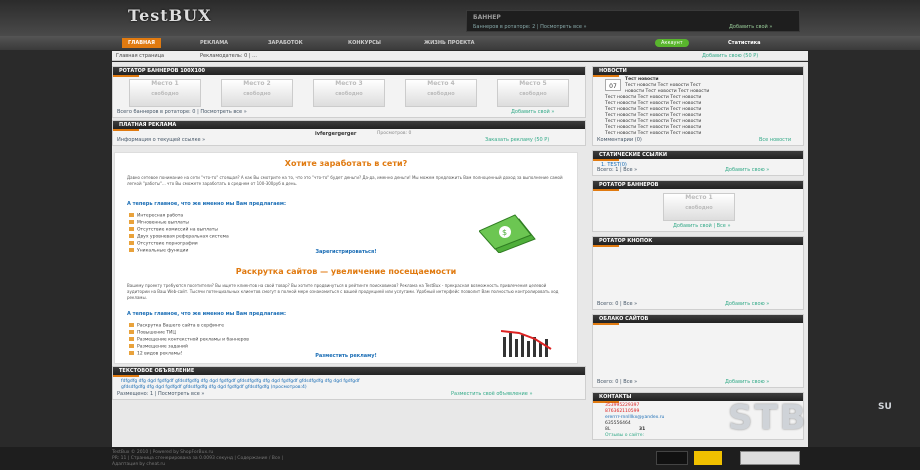  I want to click on static-title: СТАТИЧЕСКИЕ ССЫЛКИ, so click(698, 156).